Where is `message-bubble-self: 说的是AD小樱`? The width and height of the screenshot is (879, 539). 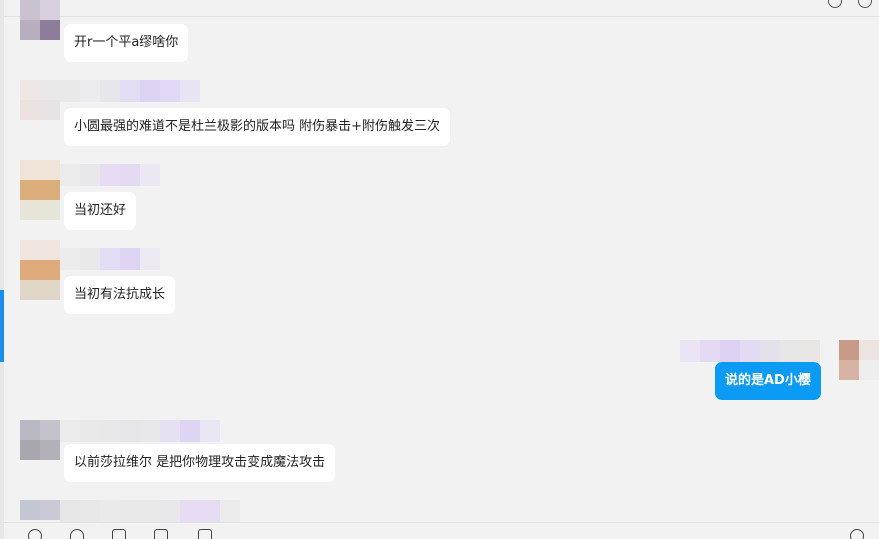 message-bubble-self: 说的是AD小樱 is located at coordinates (768, 381).